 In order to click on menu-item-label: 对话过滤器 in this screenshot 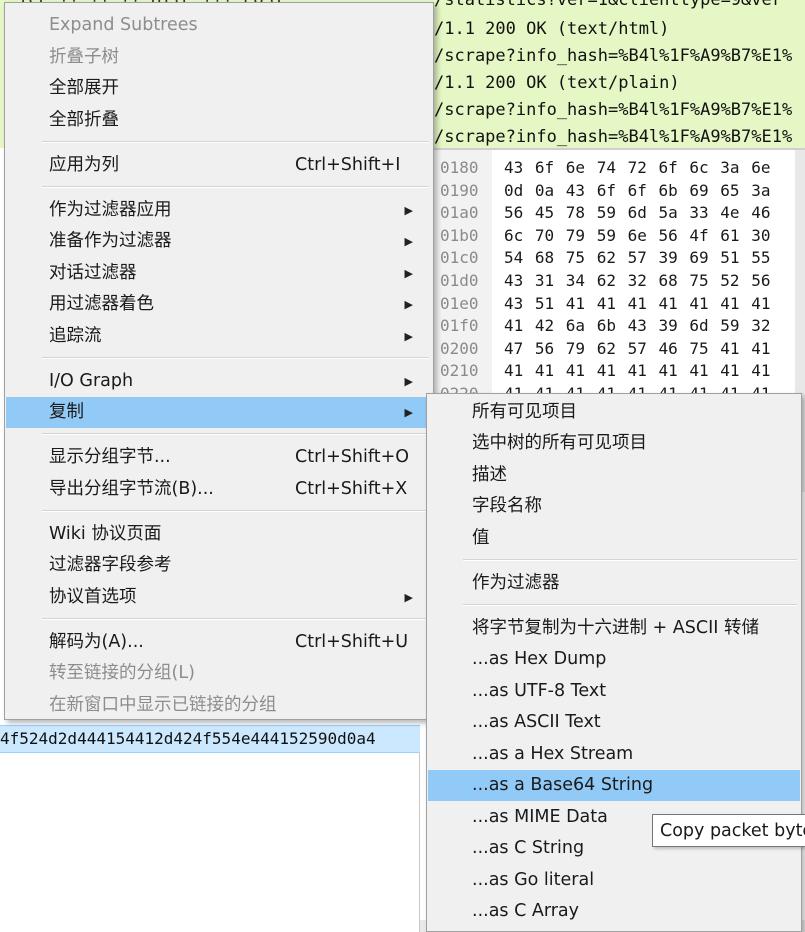, I will do `click(93, 273)`.